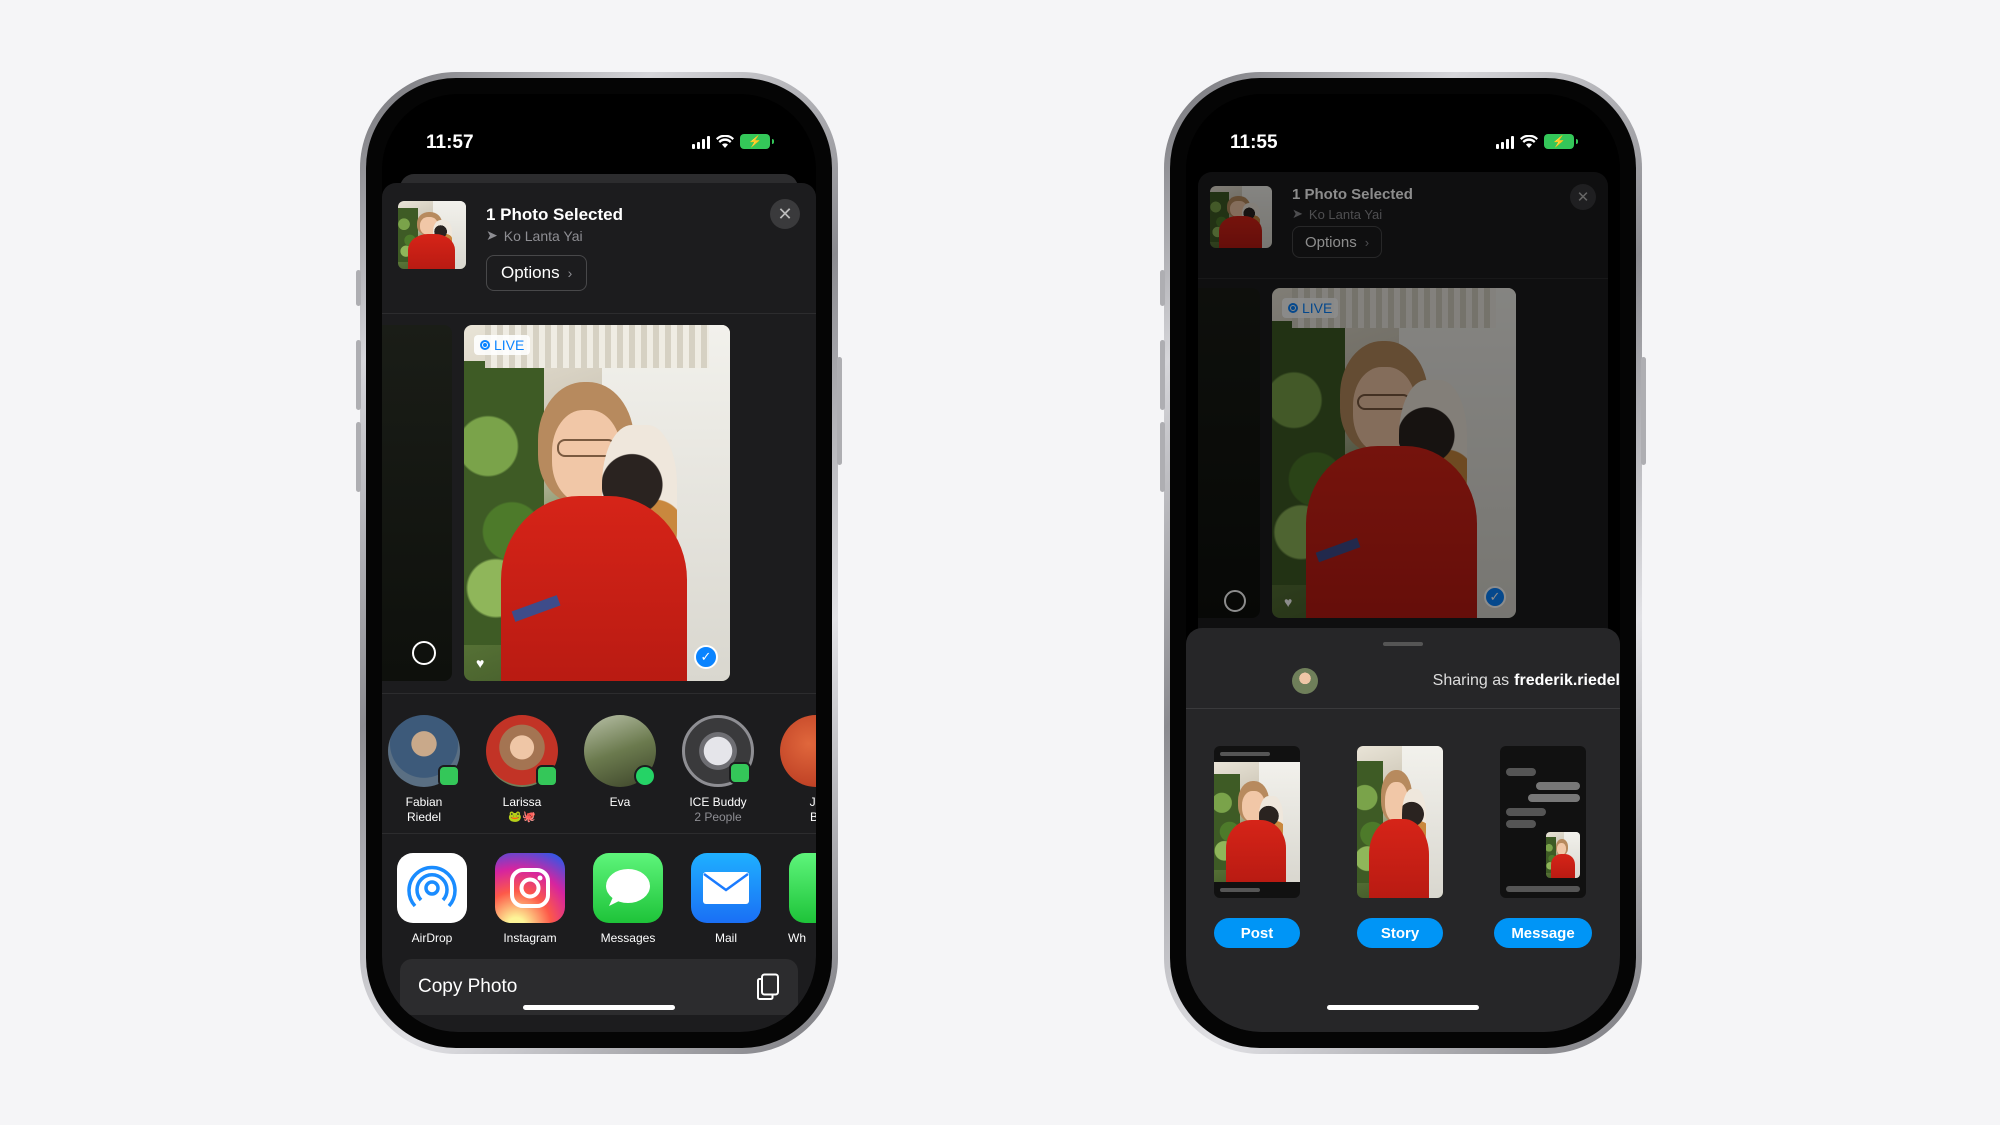 Image resolution: width=2000 pixels, height=1125 pixels. What do you see at coordinates (768, 986) in the screenshot?
I see `copy-icon` at bounding box center [768, 986].